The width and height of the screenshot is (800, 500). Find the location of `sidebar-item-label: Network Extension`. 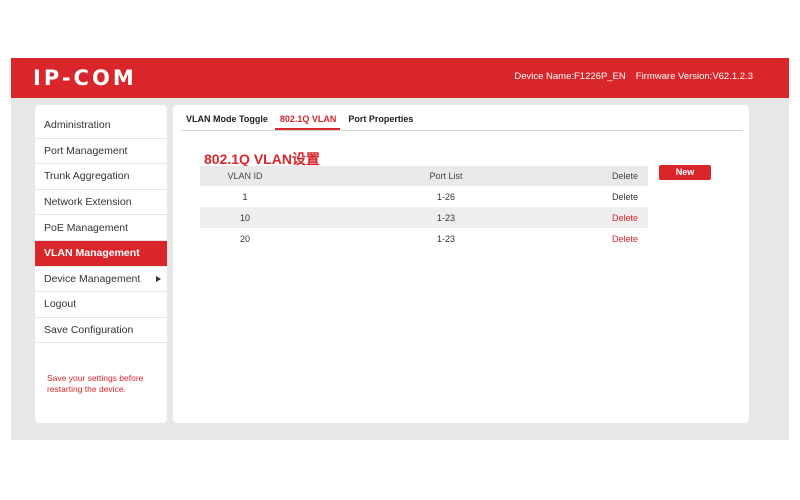

sidebar-item-label: Network Extension is located at coordinates (88, 202).